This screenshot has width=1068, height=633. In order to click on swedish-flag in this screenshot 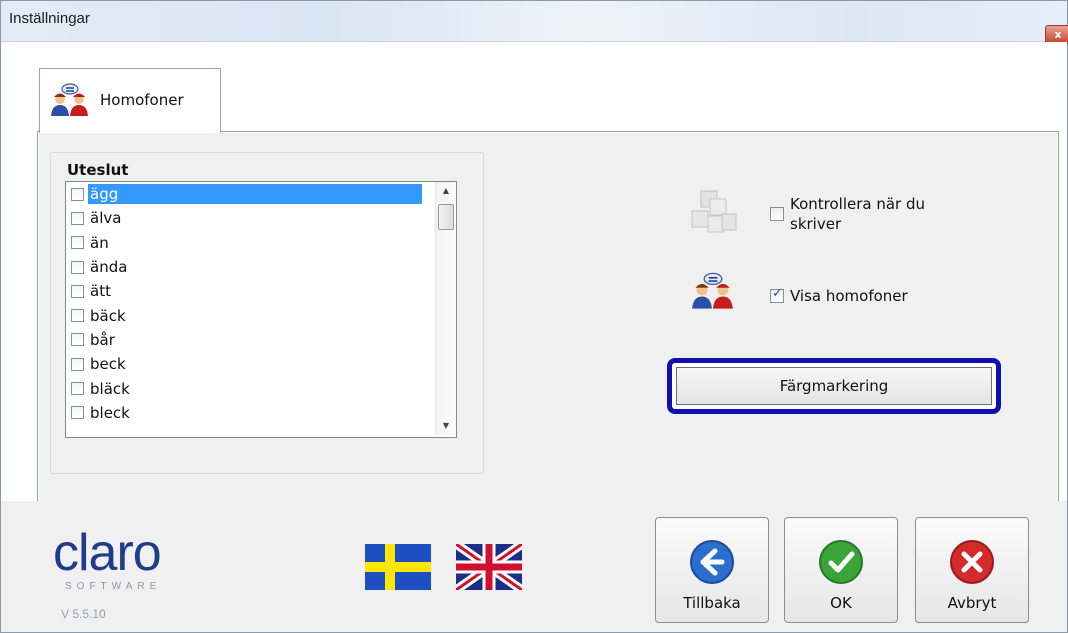, I will do `click(398, 567)`.